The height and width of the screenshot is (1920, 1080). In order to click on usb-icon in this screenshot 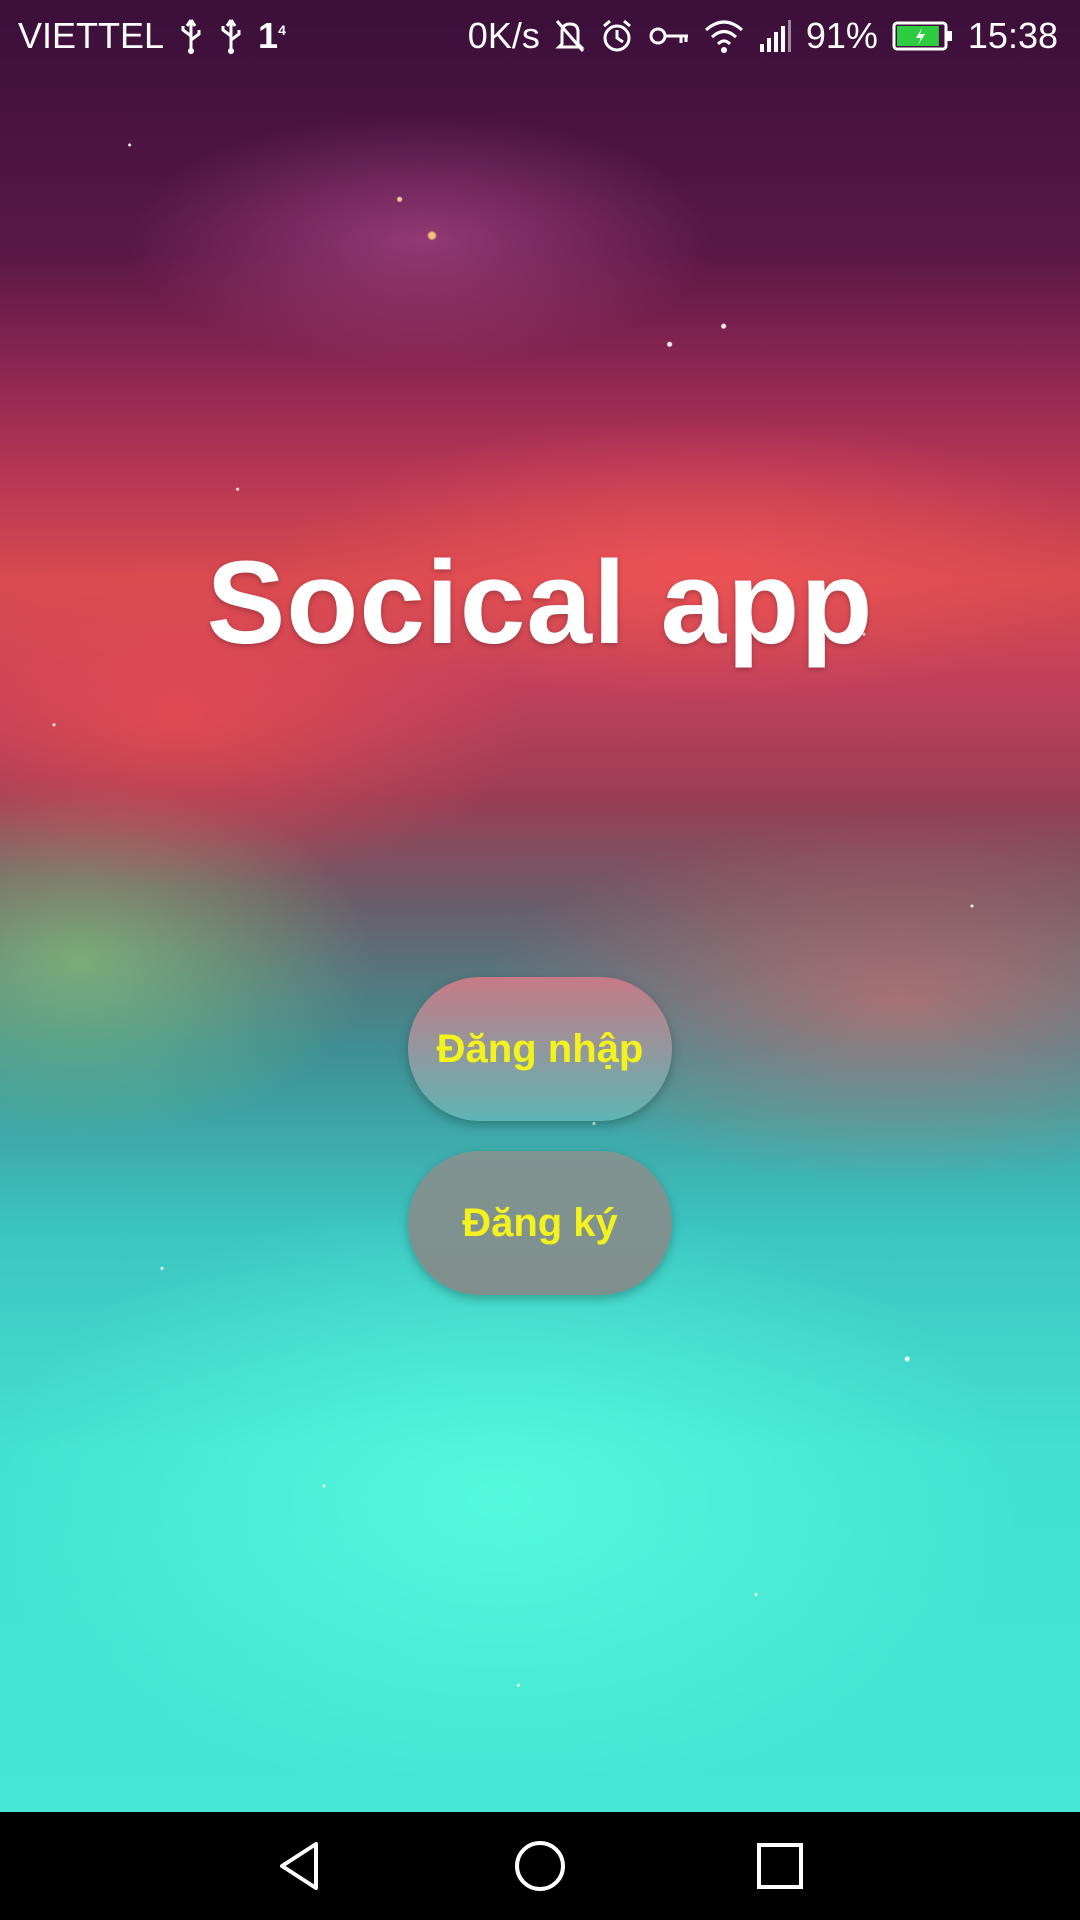, I will do `click(191, 36)`.